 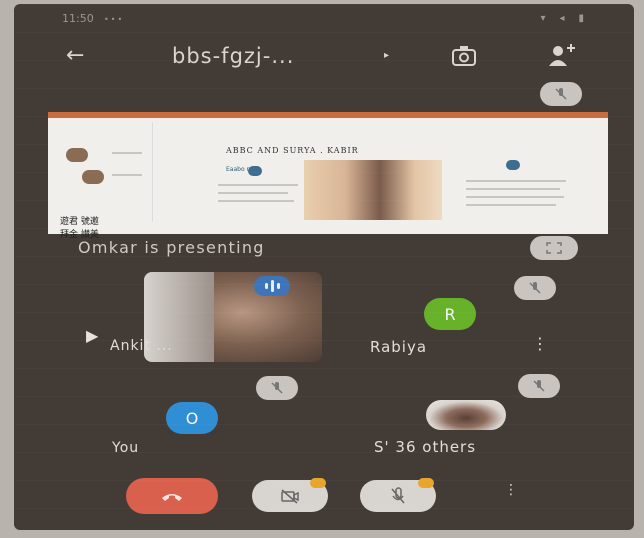 I want to click on others-count: S' 36 others, so click(x=425, y=447).